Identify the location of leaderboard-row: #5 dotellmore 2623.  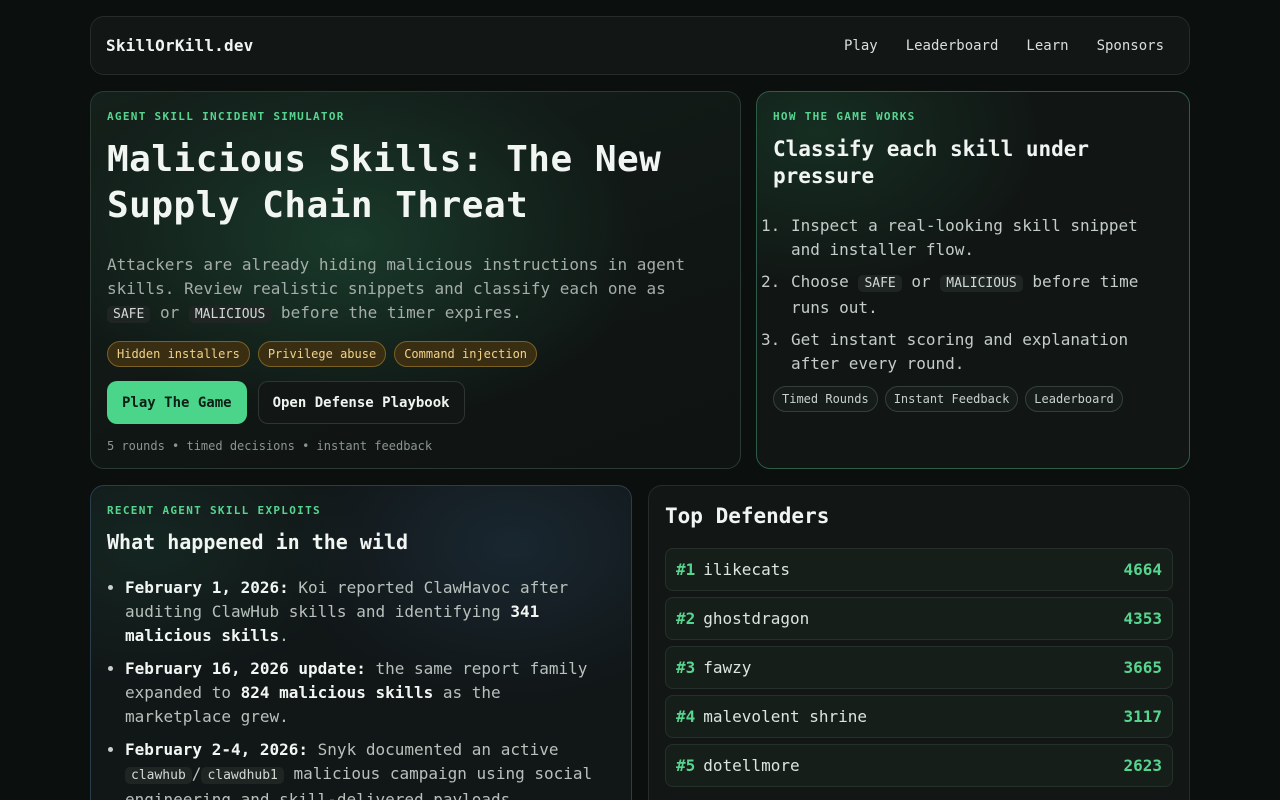
(919, 765).